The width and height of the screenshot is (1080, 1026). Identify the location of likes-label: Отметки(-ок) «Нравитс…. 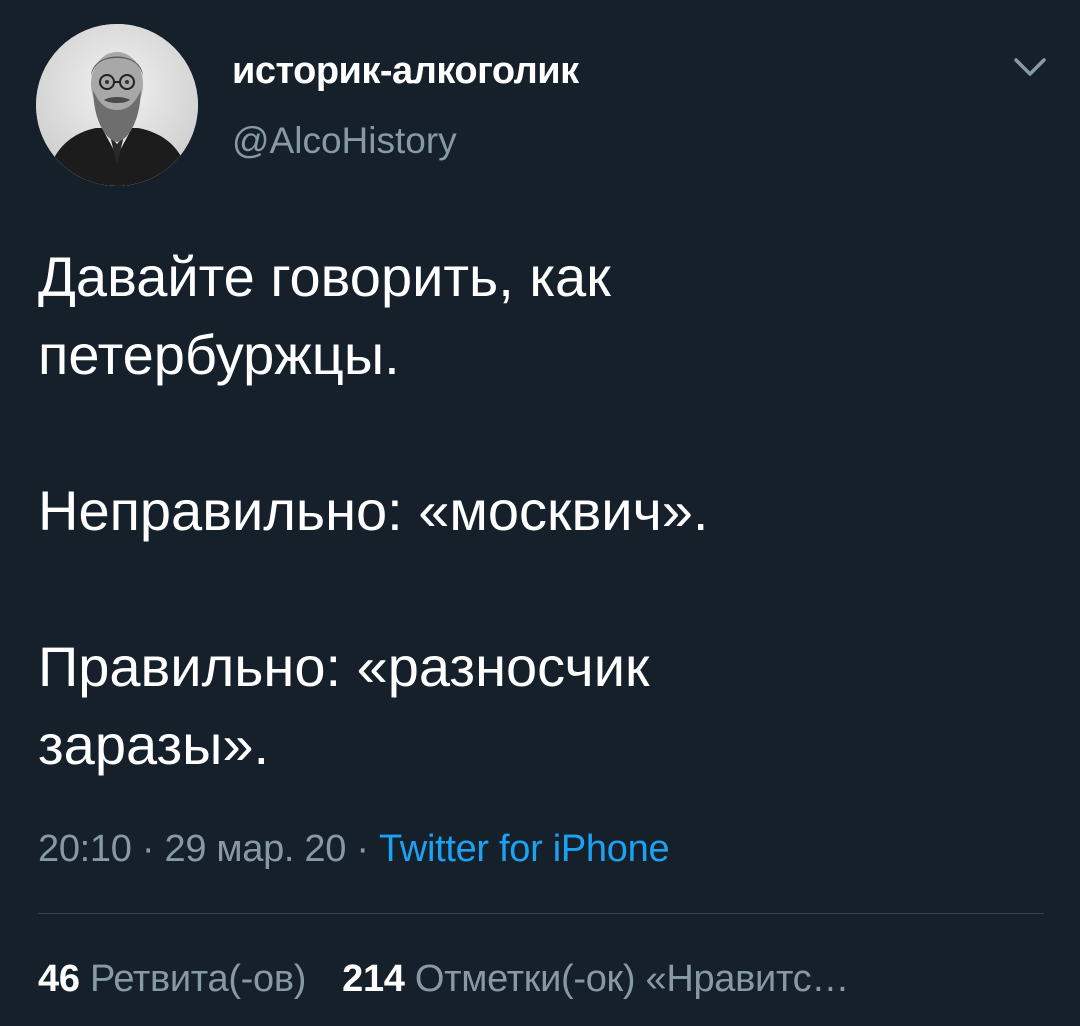
(632, 979).